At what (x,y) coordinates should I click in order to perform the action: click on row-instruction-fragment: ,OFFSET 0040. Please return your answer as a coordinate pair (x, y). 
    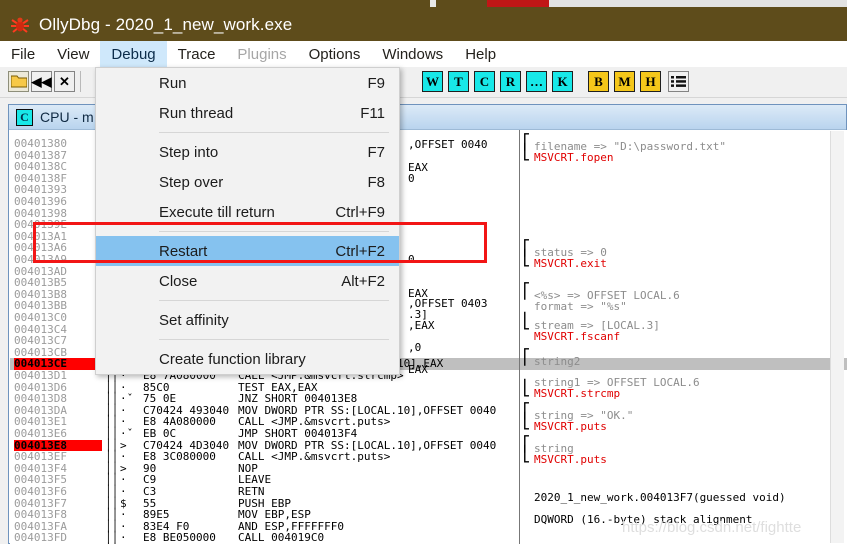
    Looking at the image, I should click on (448, 144).